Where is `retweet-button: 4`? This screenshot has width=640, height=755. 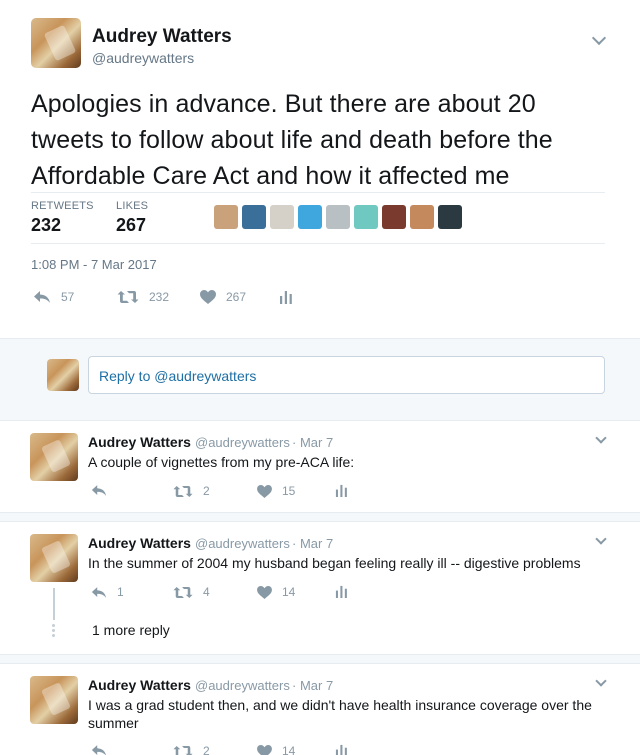
retweet-button: 4 is located at coordinates (191, 592).